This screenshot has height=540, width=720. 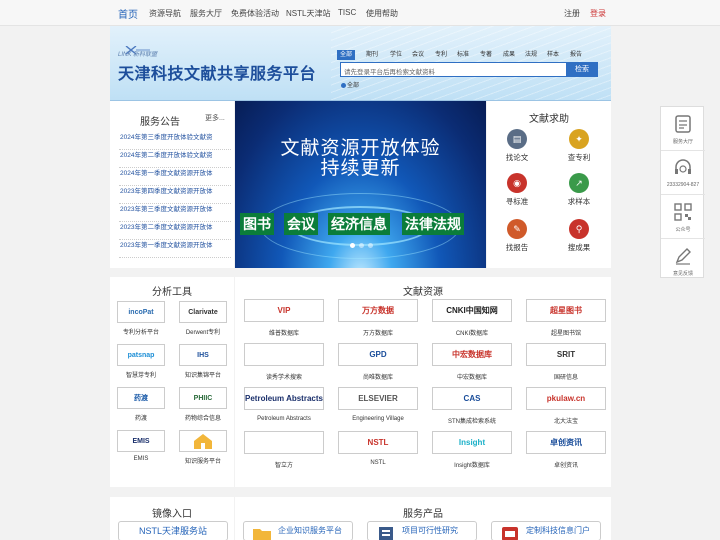 I want to click on announcement-item: 2024年第二季度开放体验文献资, so click(x=175, y=159).